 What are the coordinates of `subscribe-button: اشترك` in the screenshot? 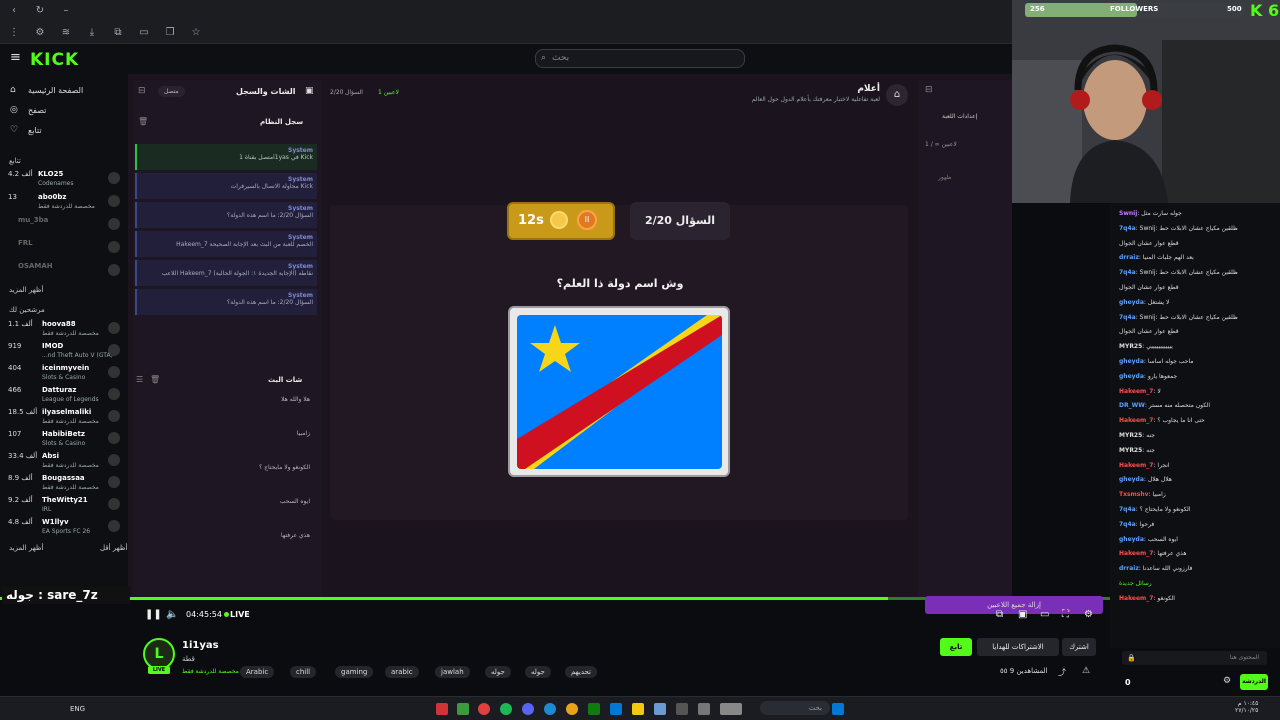 It's located at (1079, 647).